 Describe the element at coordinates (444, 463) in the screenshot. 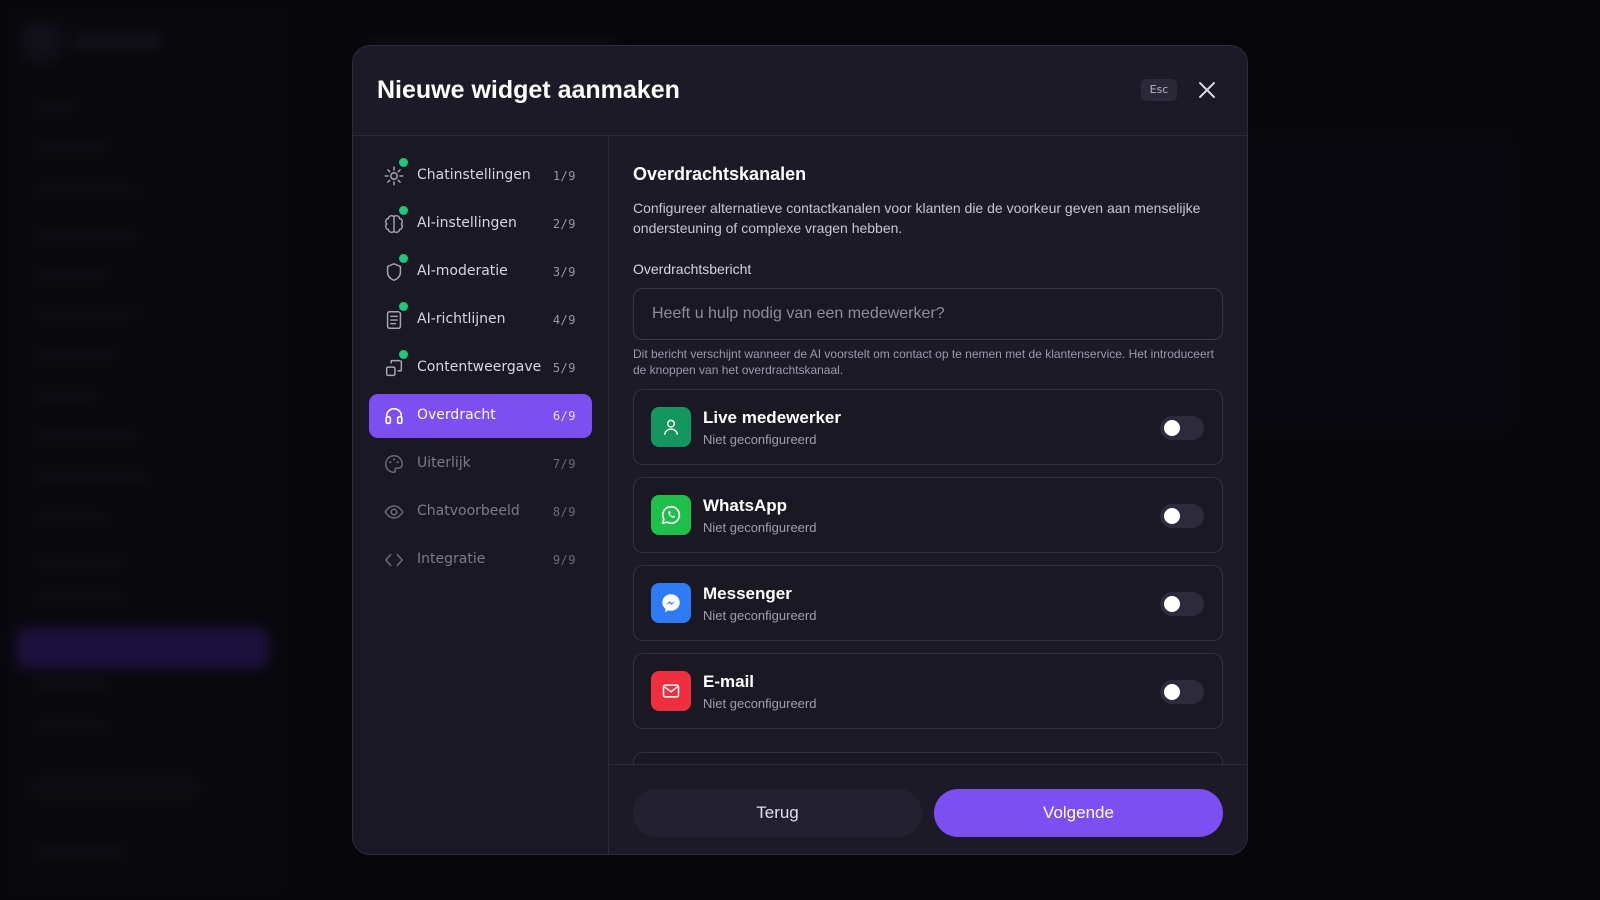

I see `step-label: Uiterlijk` at that location.